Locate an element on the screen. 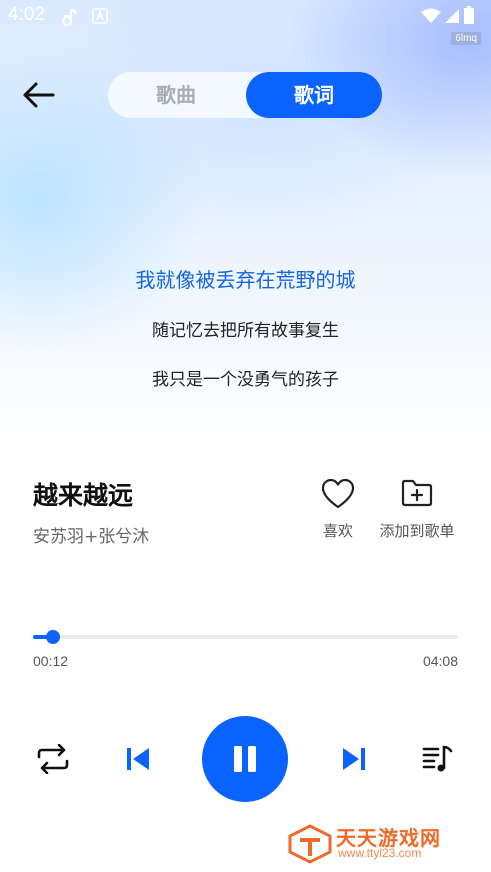  skip-next-icon is located at coordinates (354, 759).